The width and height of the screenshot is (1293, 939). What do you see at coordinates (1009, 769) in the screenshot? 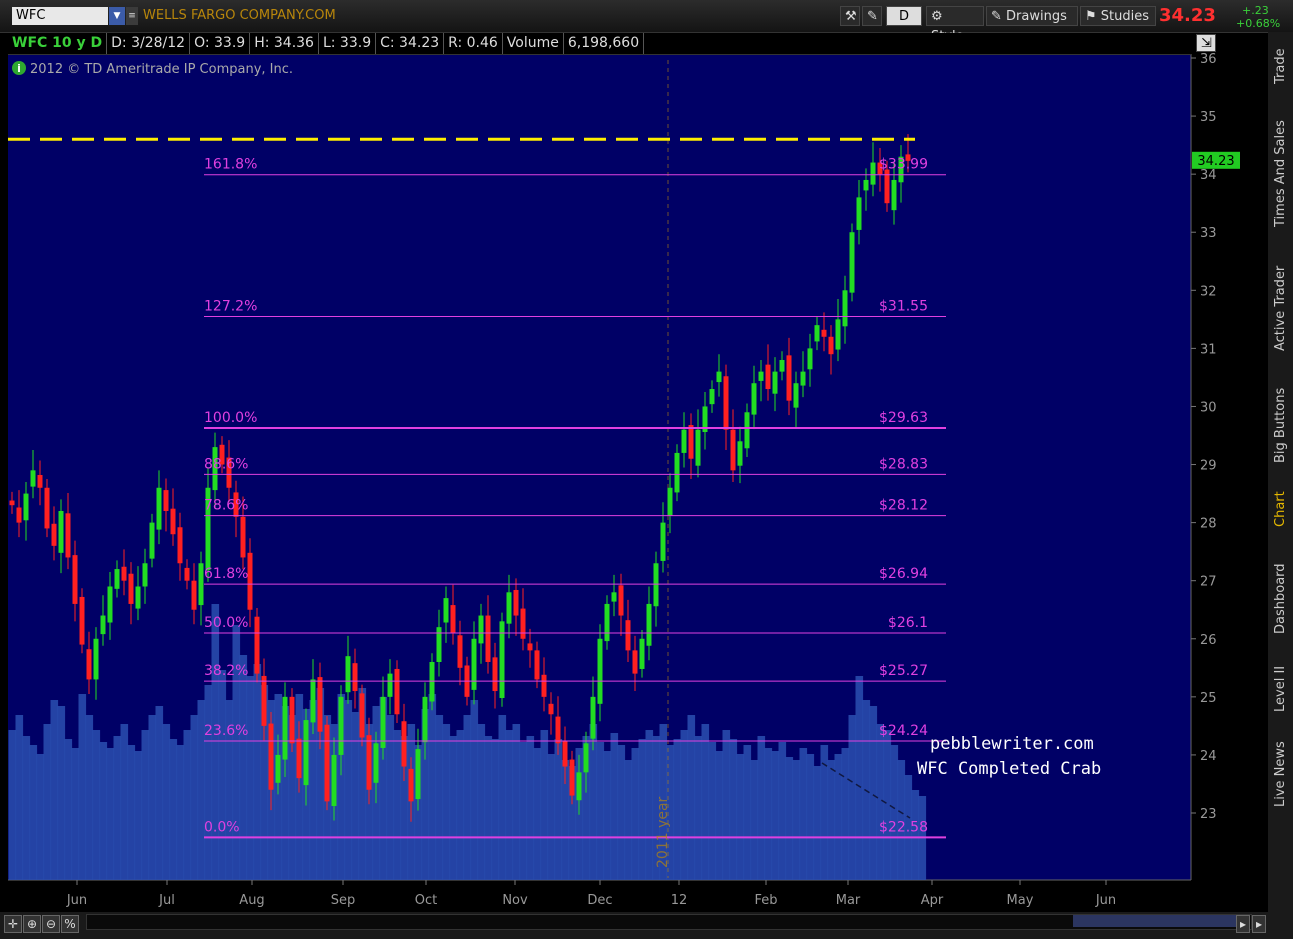
I see `annotation-pattern: WFC Completed Crab` at bounding box center [1009, 769].